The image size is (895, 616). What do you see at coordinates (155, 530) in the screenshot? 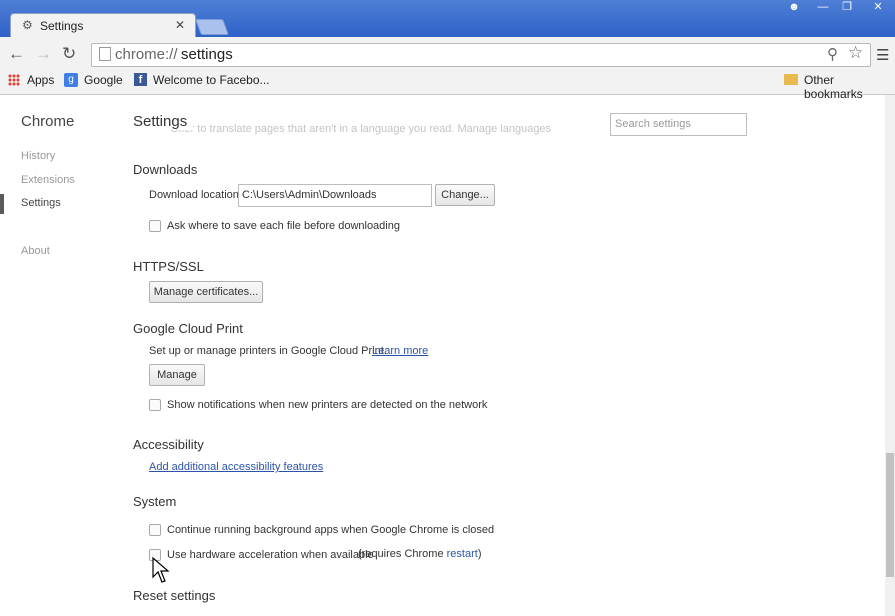
I see `background-apps-checkbox` at bounding box center [155, 530].